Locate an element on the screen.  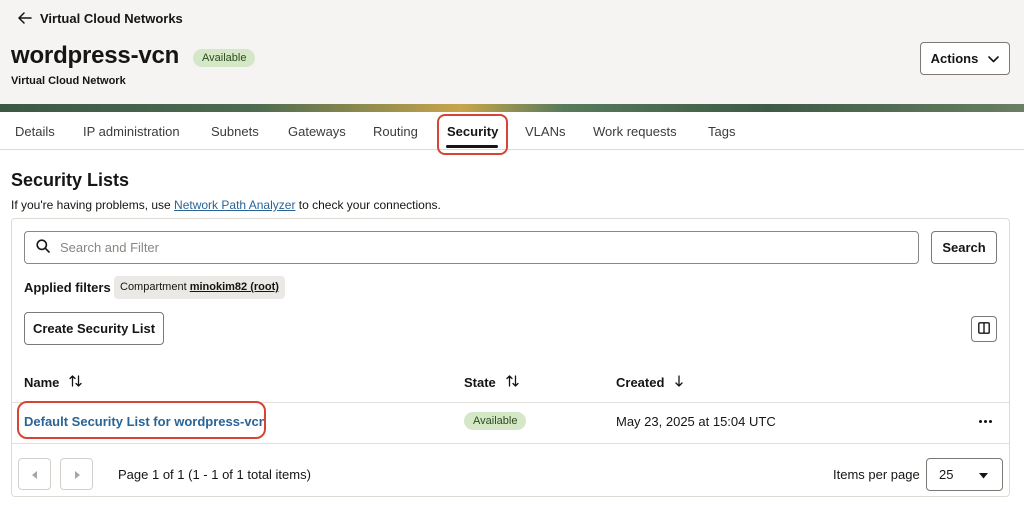
tab-subnets: Subnets is located at coordinates (235, 131).